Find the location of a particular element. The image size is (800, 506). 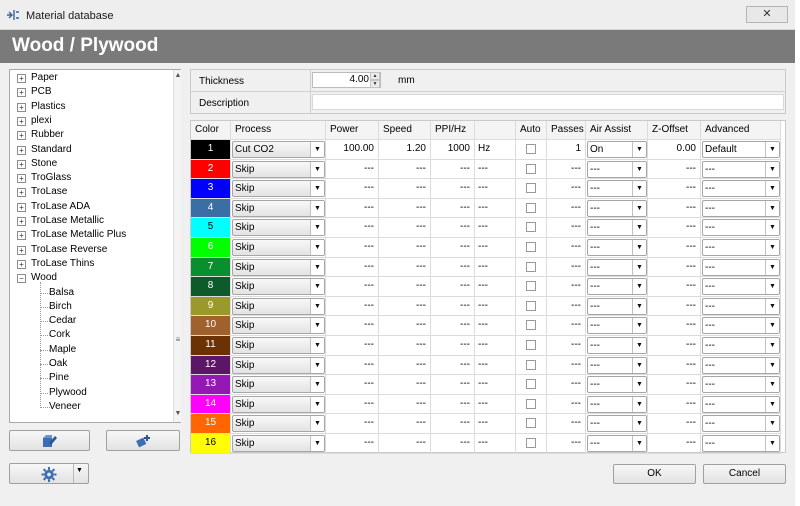

tree-item: + TroLase ADA is located at coordinates (88, 207).